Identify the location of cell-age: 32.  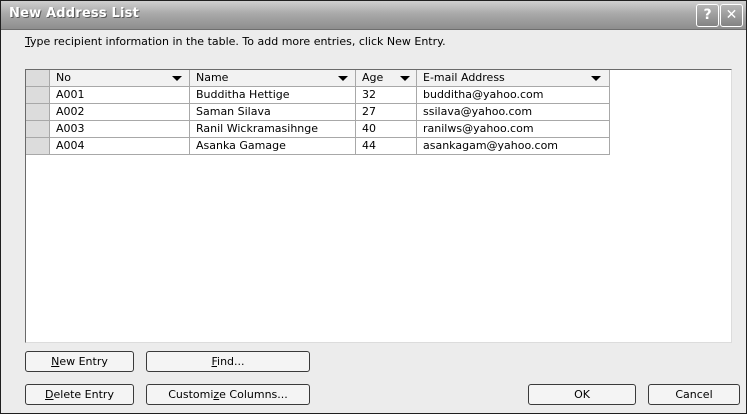
(386, 95).